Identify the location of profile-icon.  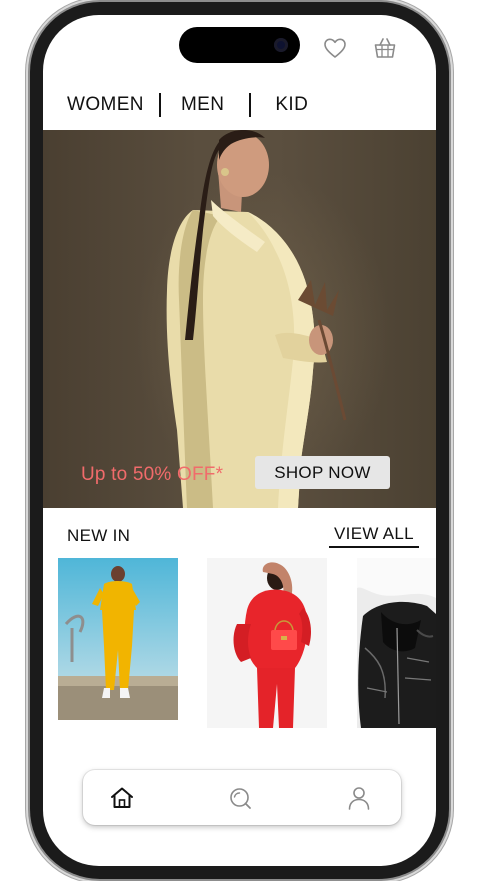
(359, 798).